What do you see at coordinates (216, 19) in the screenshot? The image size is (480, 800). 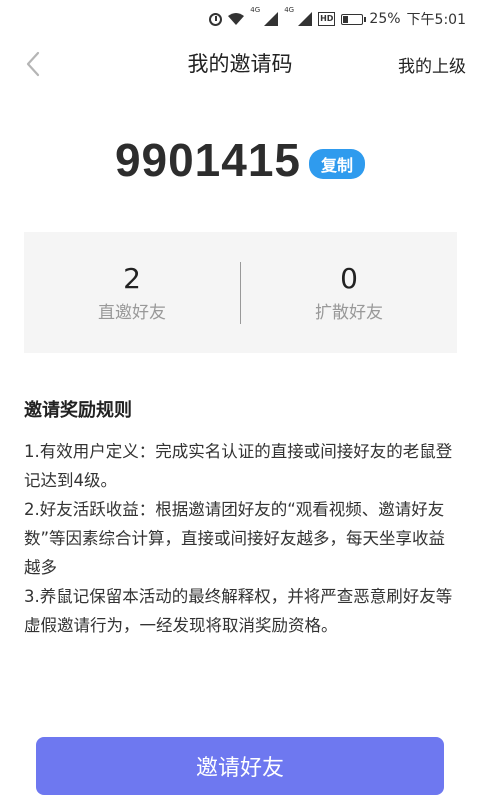 I see `alarm-icon` at bounding box center [216, 19].